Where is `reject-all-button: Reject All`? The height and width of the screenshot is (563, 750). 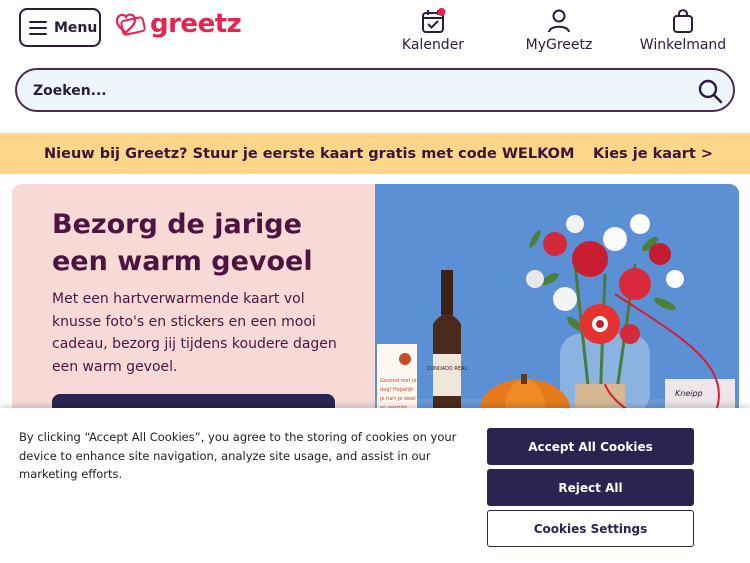 reject-all-button: Reject All is located at coordinates (590, 487).